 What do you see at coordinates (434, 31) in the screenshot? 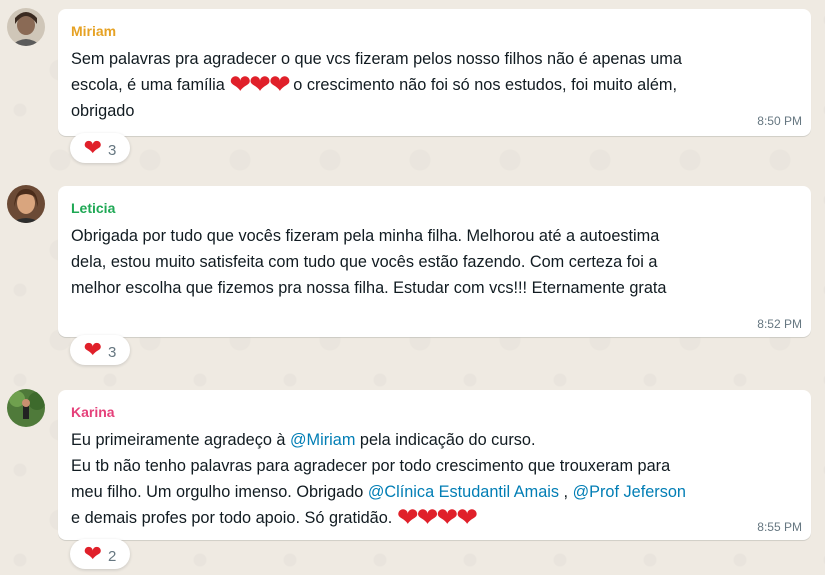
I see `author-name: Miriam` at bounding box center [434, 31].